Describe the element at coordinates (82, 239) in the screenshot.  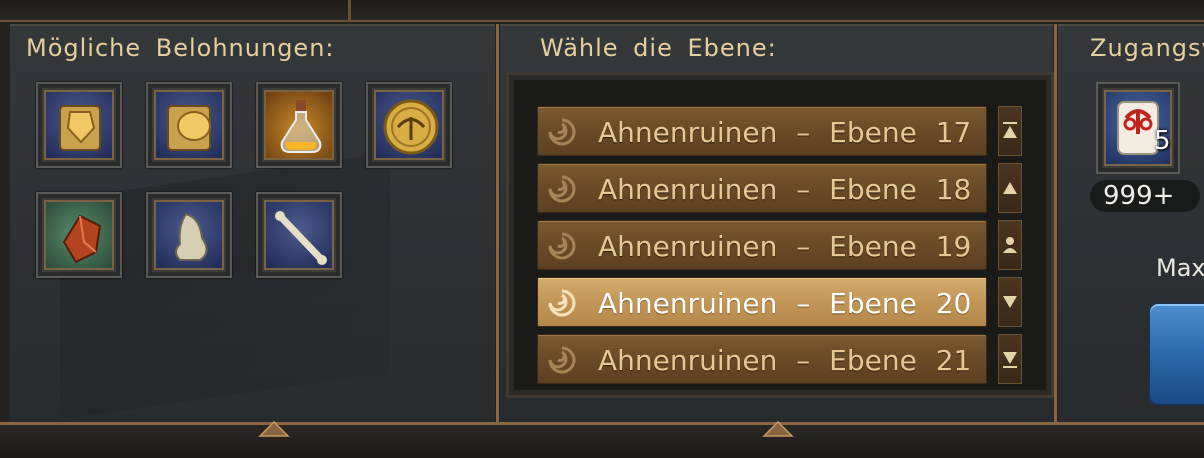
I see `red-gem-icon` at that location.